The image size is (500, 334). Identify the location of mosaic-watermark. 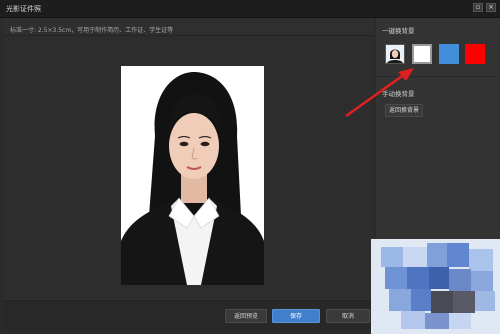
(435, 286).